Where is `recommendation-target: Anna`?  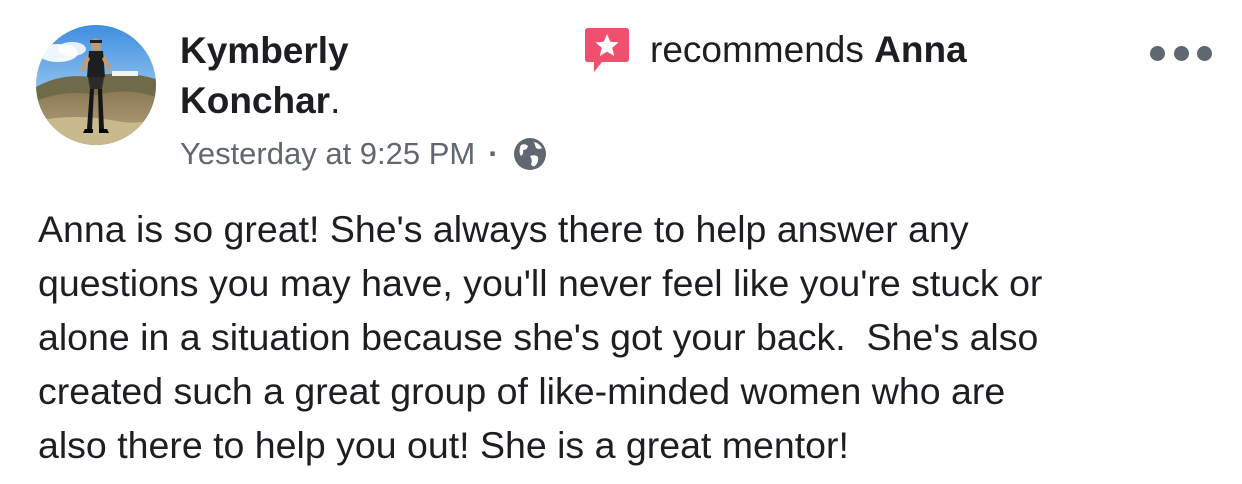
recommendation-target: Anna is located at coordinates (920, 49).